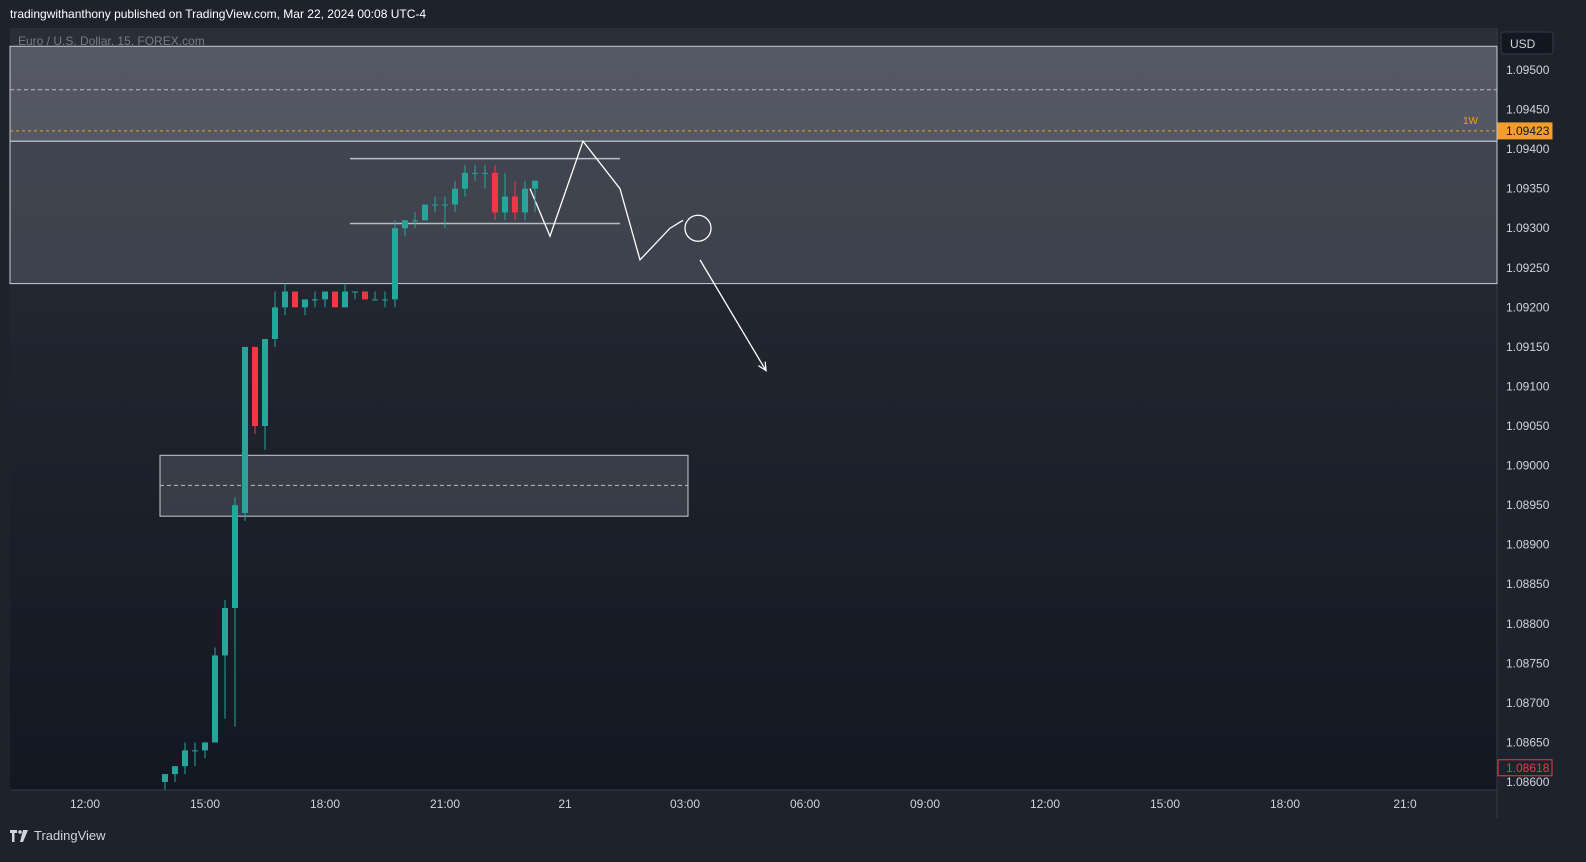  What do you see at coordinates (1528, 426) in the screenshot?
I see `y-tick-label: 1.09050` at bounding box center [1528, 426].